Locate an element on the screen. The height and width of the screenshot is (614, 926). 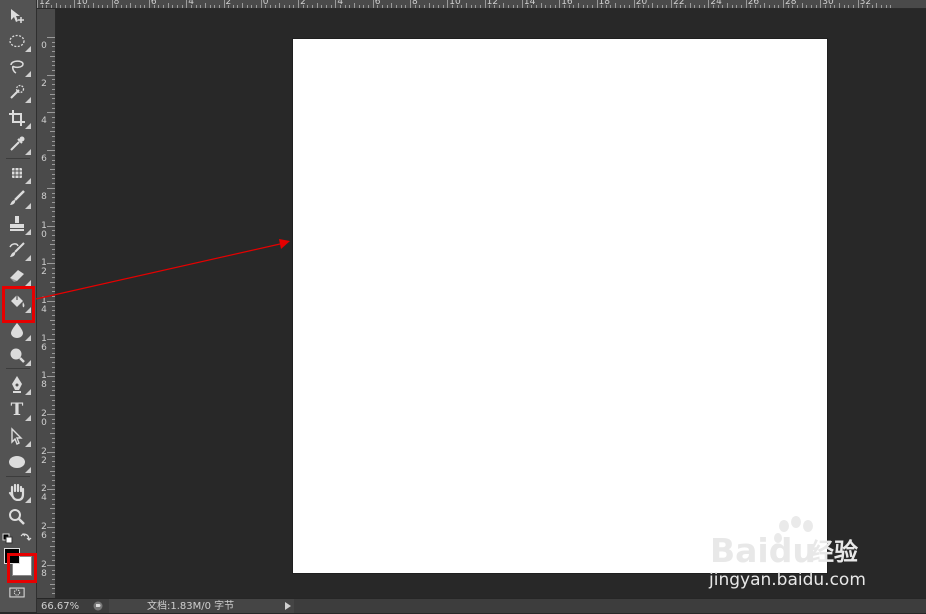
type-tool: T is located at coordinates (17, 410).